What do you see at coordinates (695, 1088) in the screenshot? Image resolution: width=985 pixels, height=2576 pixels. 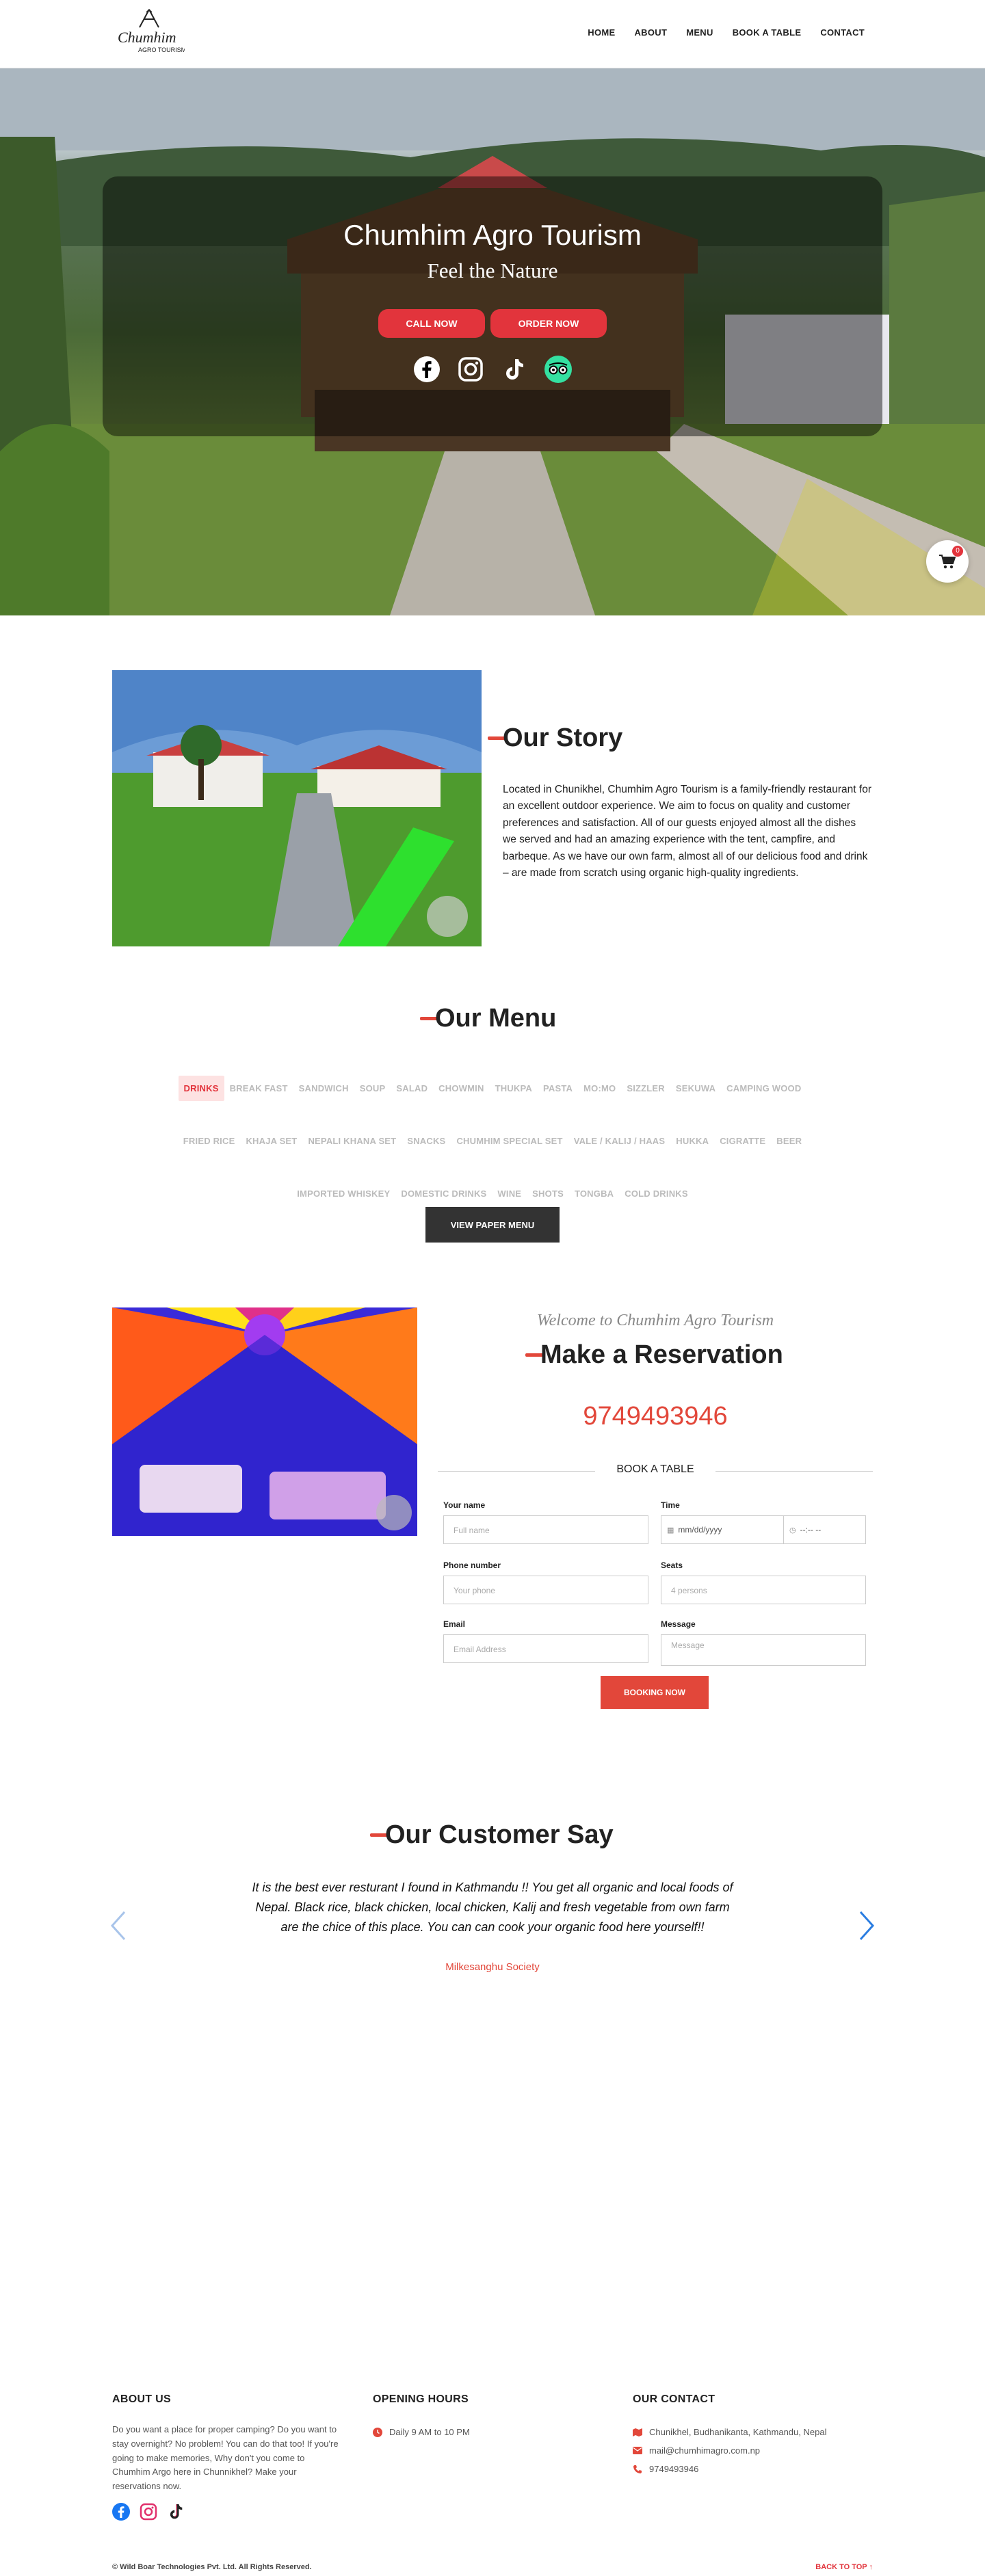 I see `menu-category-tab: SEKUWA` at bounding box center [695, 1088].